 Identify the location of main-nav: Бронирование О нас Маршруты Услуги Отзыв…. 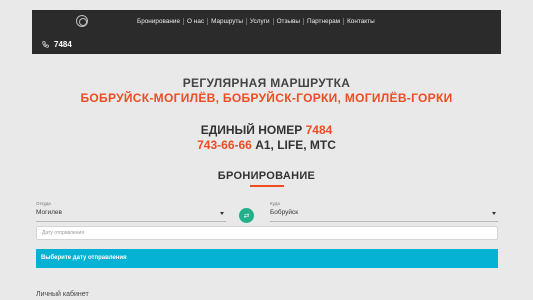
(256, 21).